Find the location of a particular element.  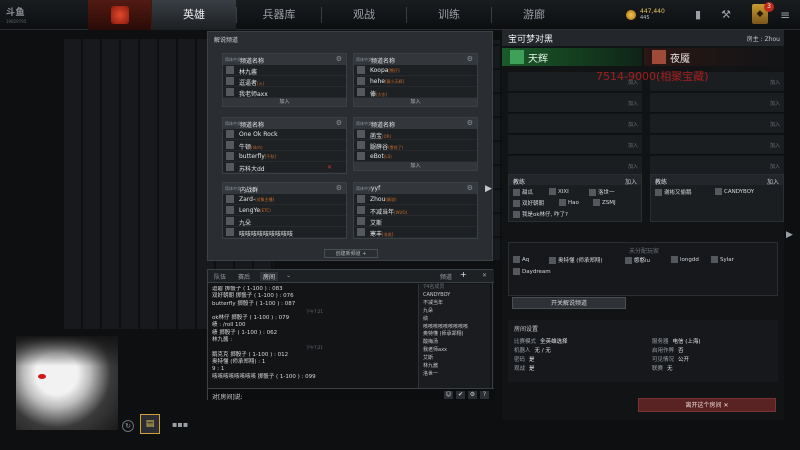

coach-member: XIXI is located at coordinates (559, 191).